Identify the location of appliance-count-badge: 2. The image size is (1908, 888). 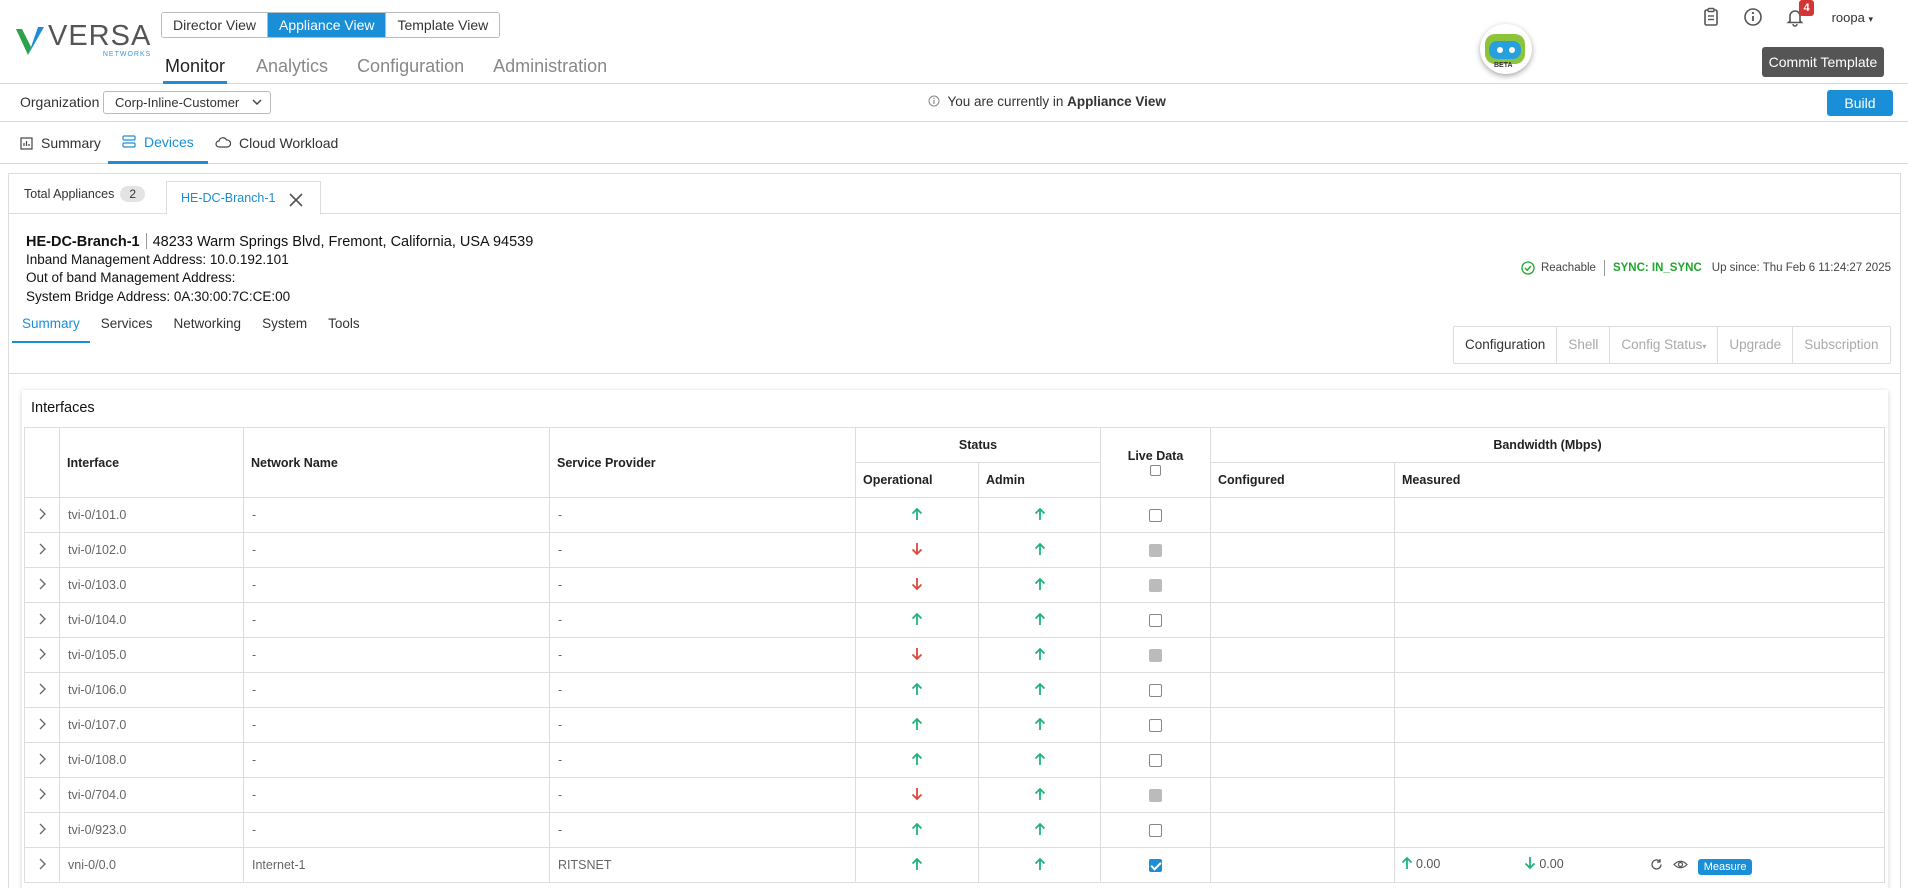
(133, 194).